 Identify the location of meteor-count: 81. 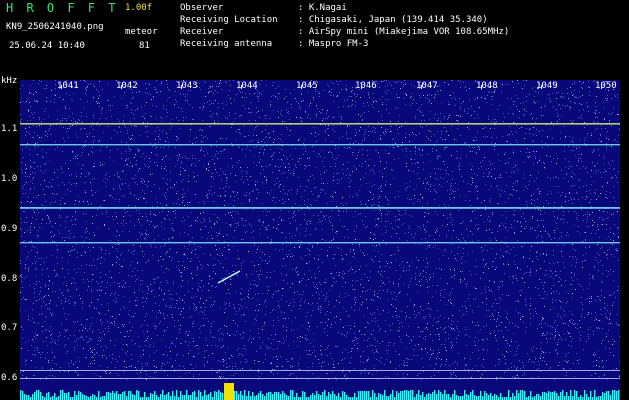
(144, 46).